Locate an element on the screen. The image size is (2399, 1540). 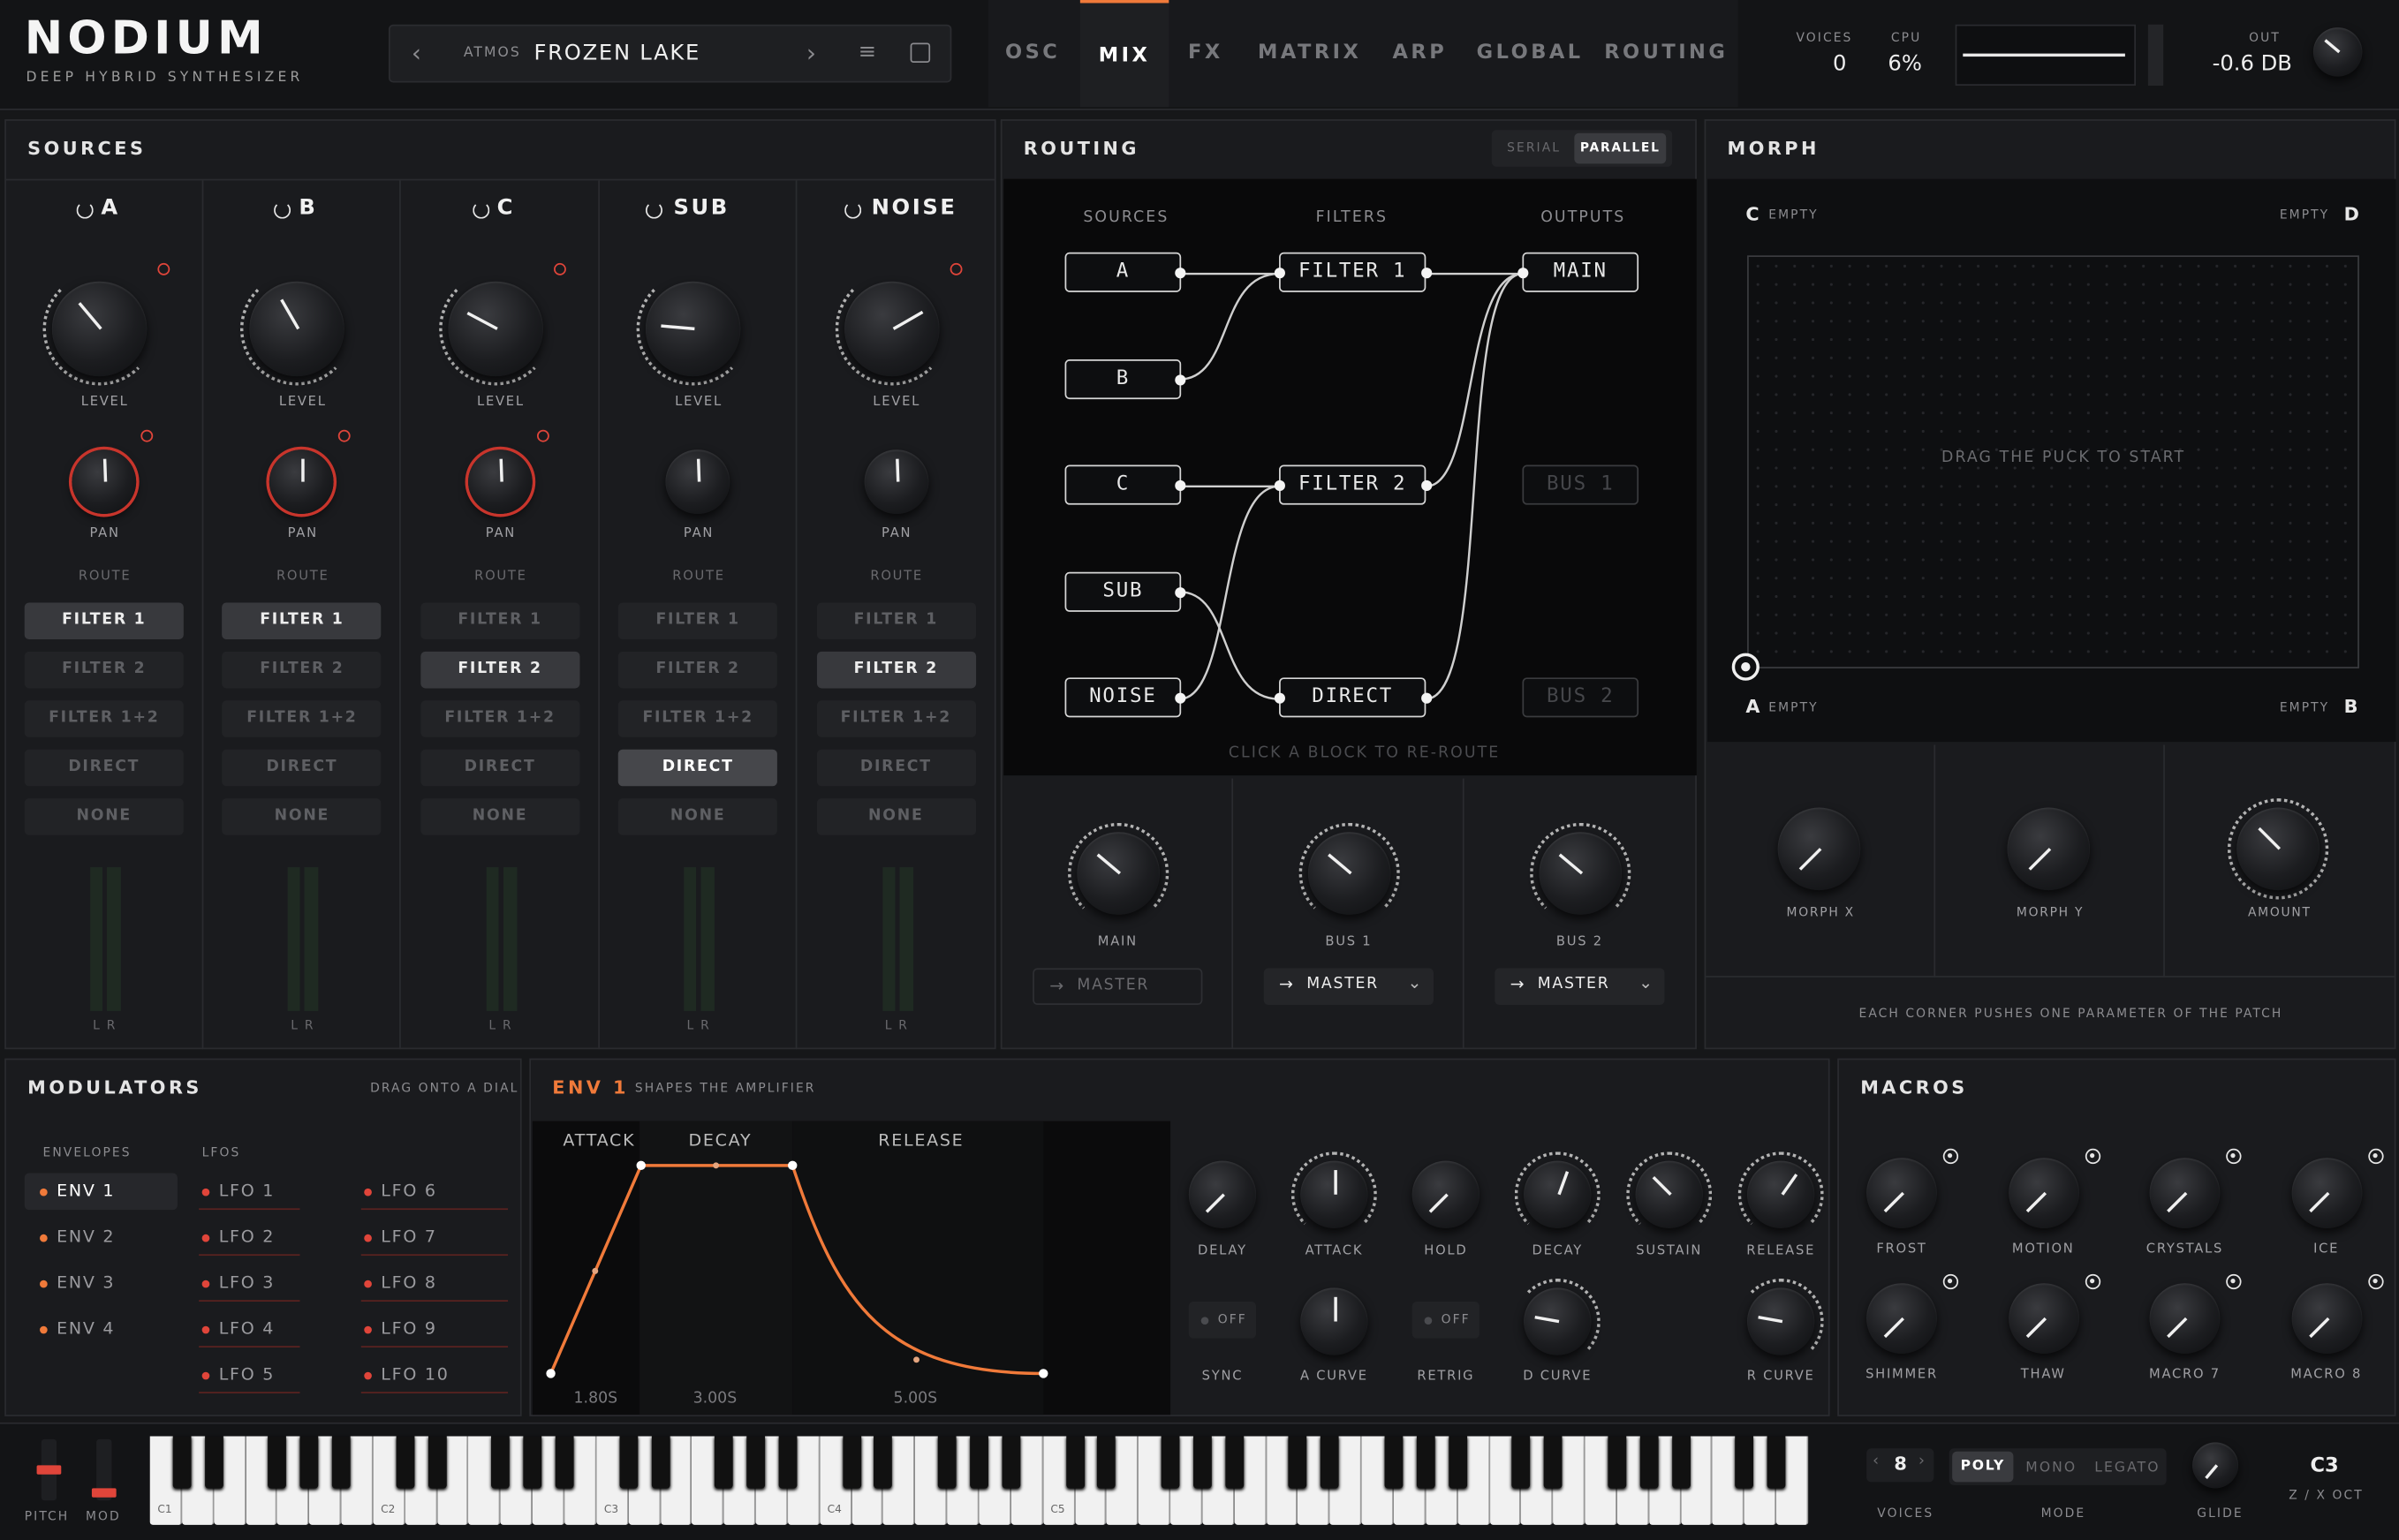
modulator-lfo-10: LFO 10 is located at coordinates (434, 1374).